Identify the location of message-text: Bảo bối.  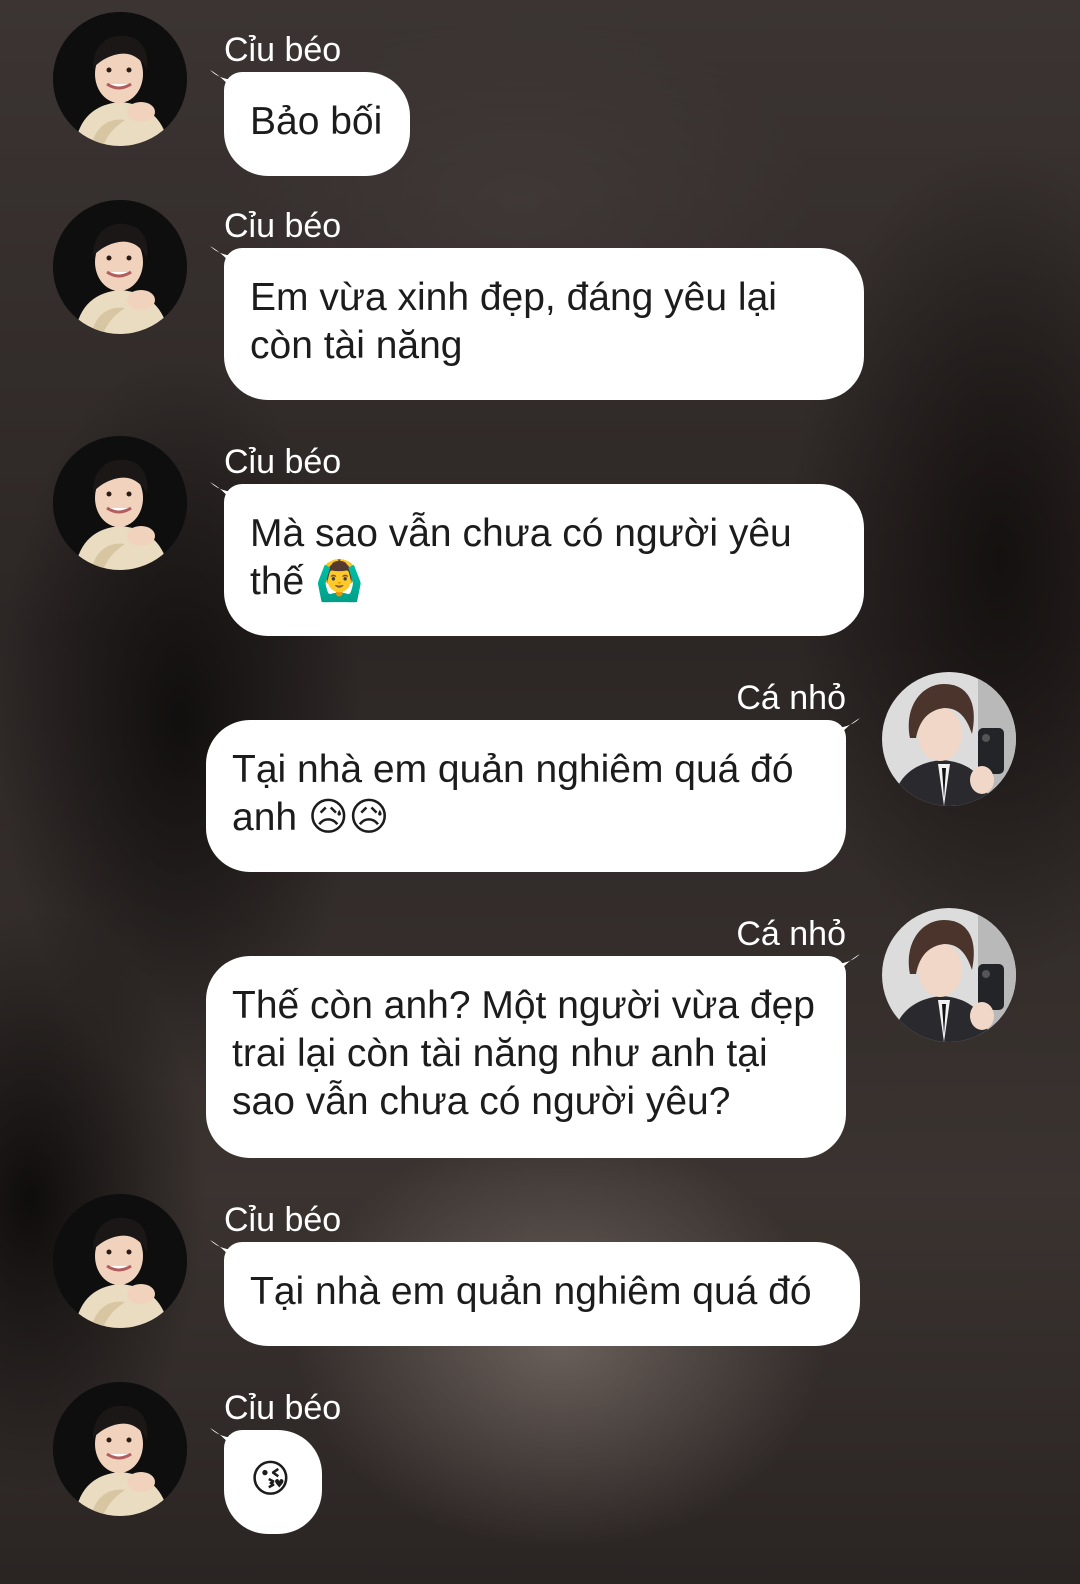
(316, 121).